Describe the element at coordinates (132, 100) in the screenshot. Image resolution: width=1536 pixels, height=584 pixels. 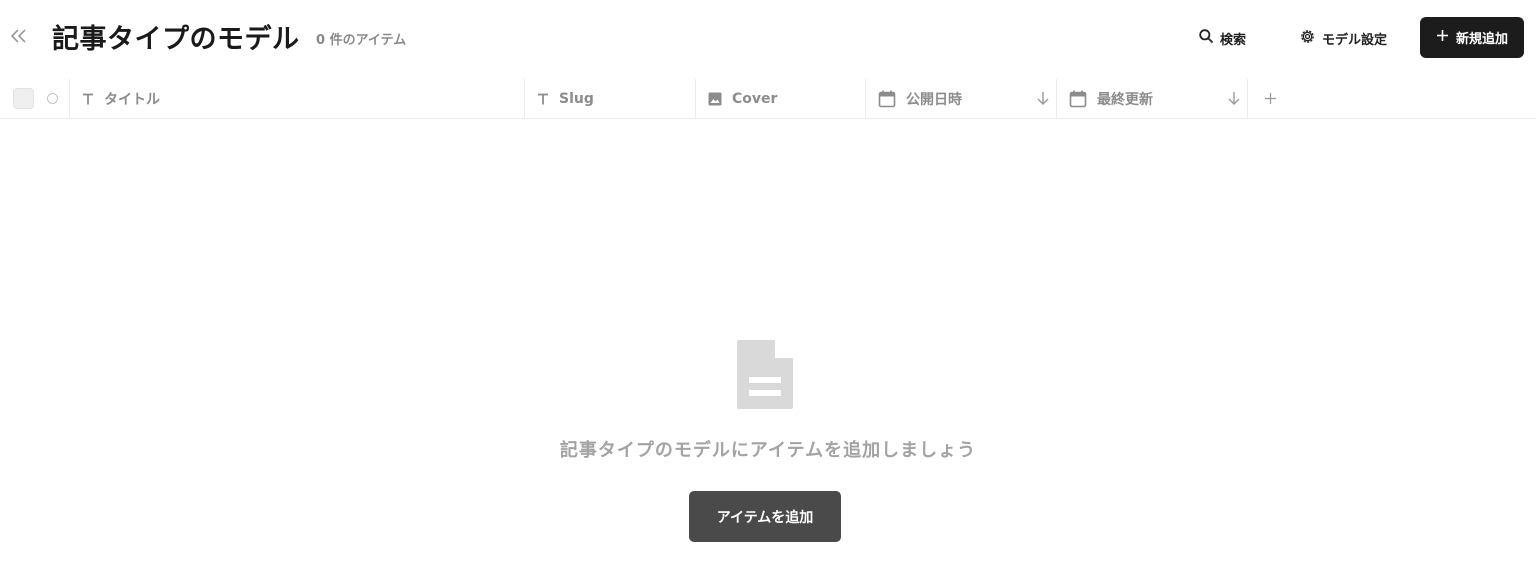
I see `column-label: タイトル` at that location.